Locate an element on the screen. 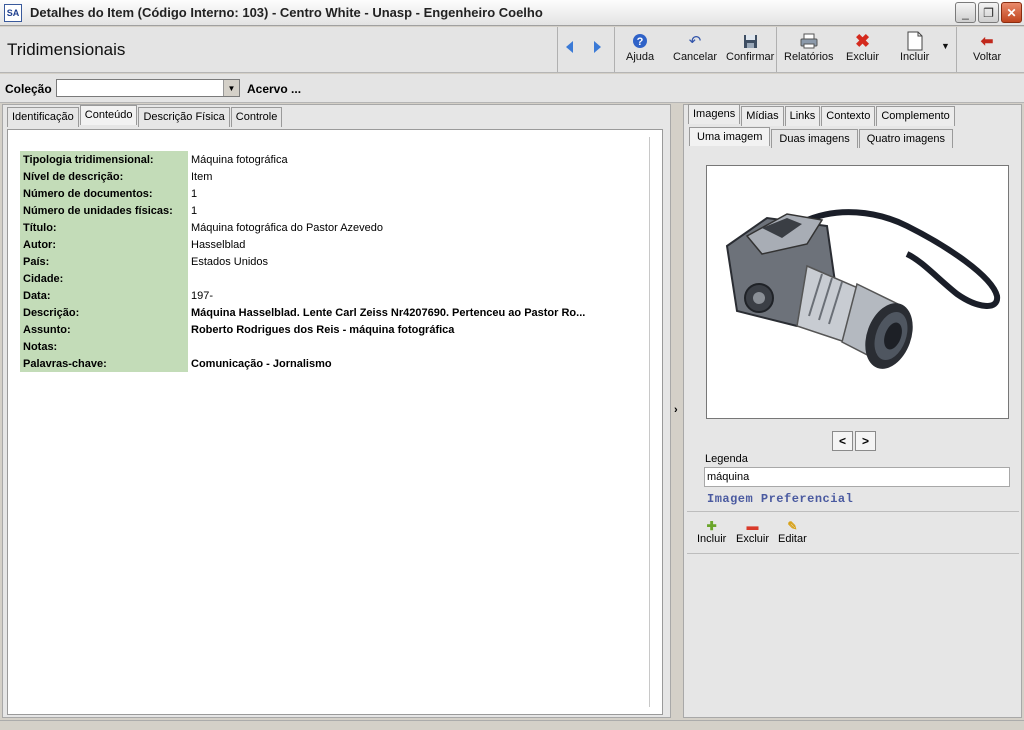 This screenshot has width=1024, height=730. tab-midias: Mídias is located at coordinates (762, 116).